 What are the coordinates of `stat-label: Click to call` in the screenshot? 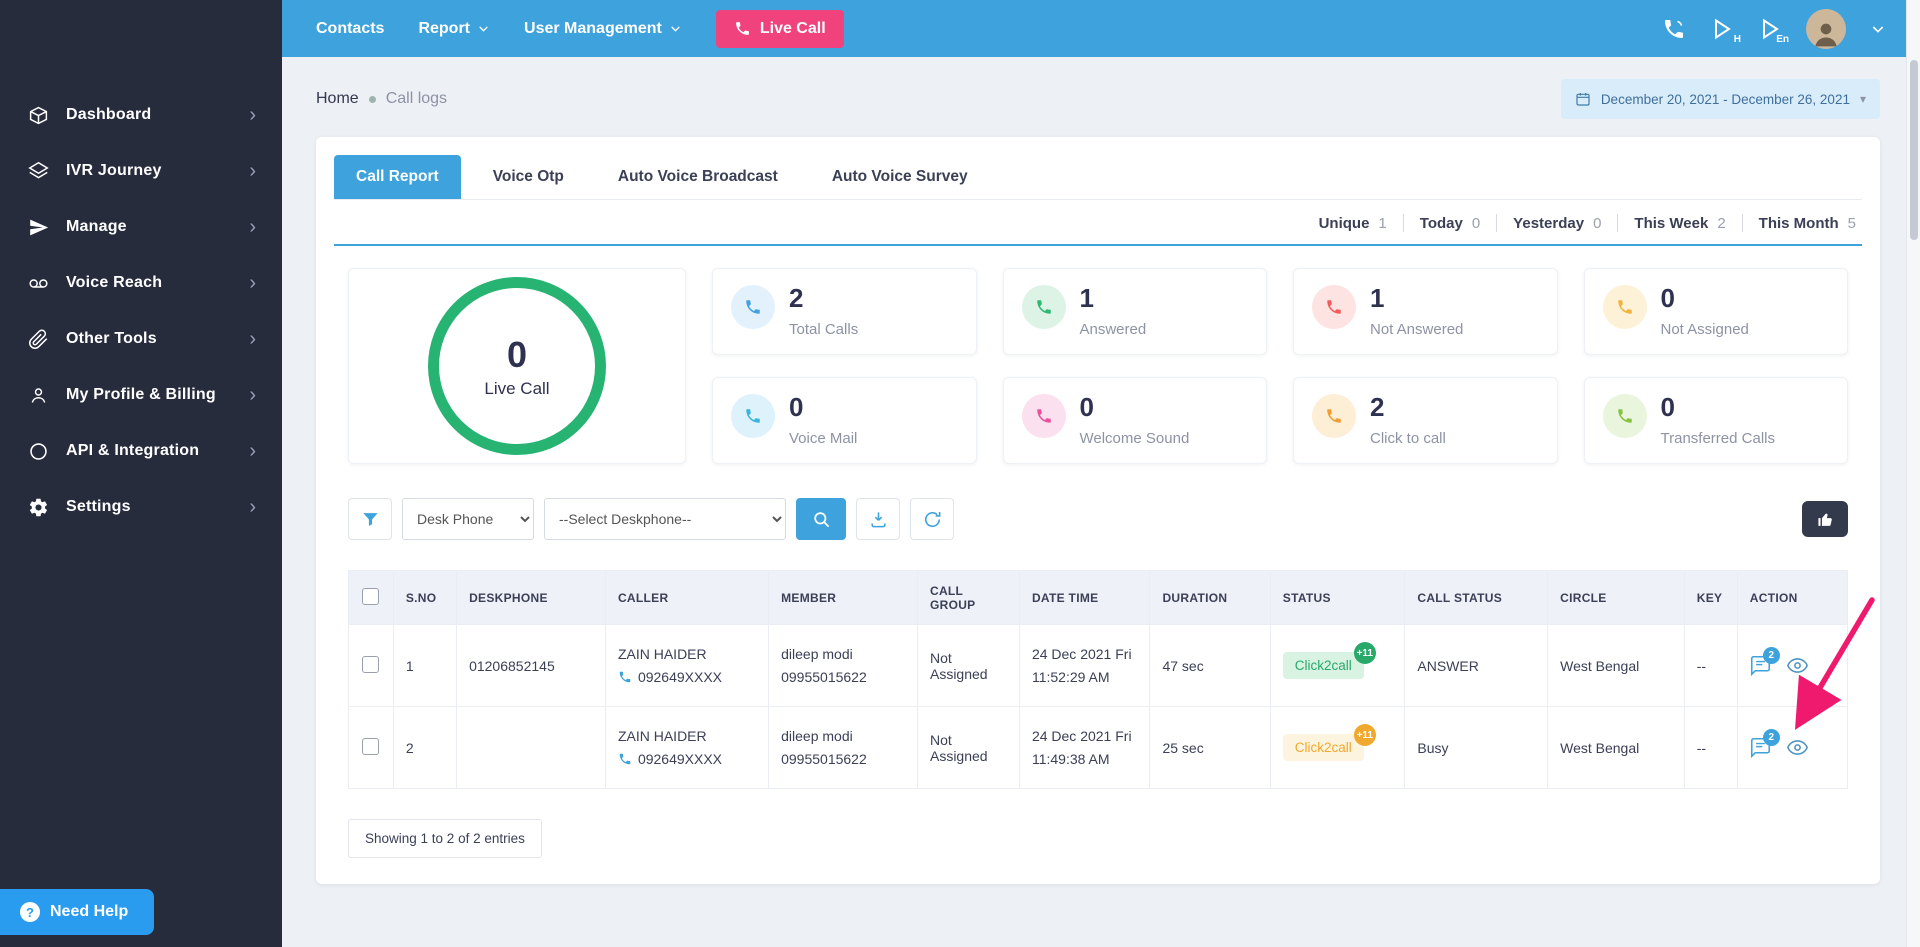 It's located at (1408, 438).